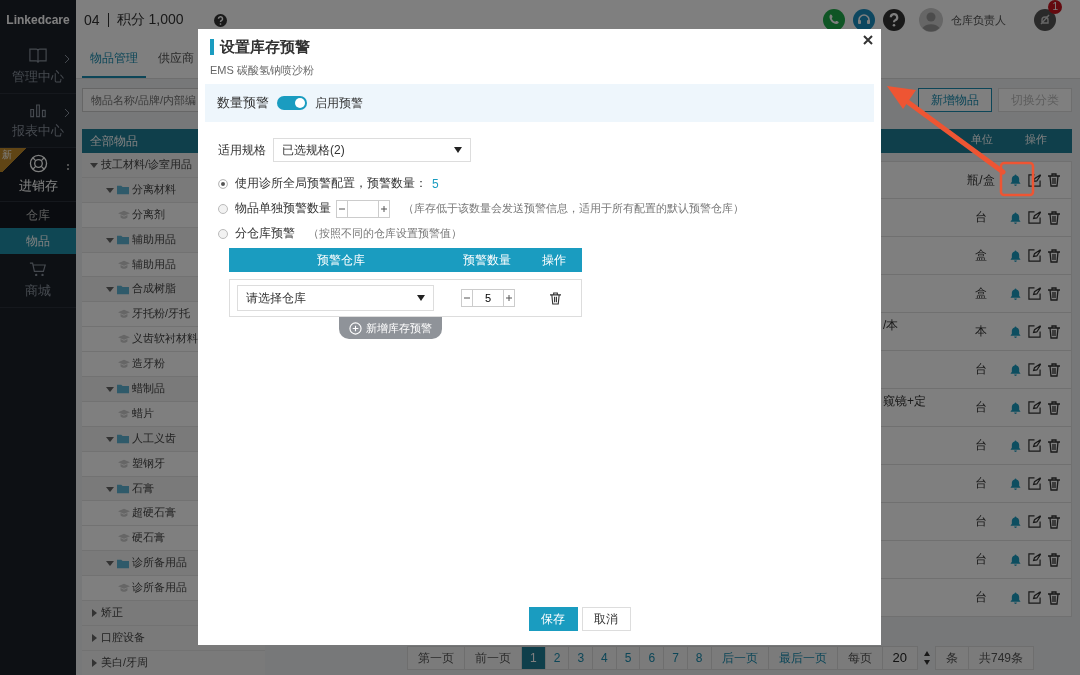  I want to click on tree-label: 牙托粉/牙托, so click(161, 314).